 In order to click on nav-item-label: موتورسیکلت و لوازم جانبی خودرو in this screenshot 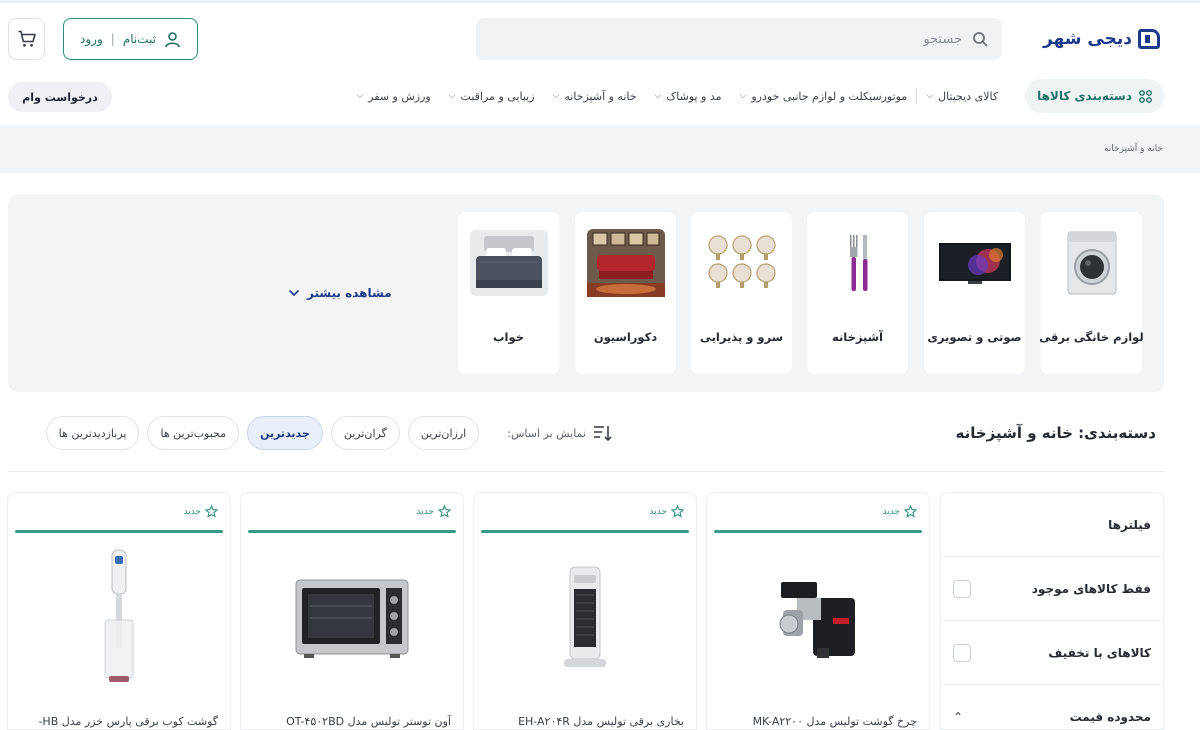, I will do `click(829, 96)`.